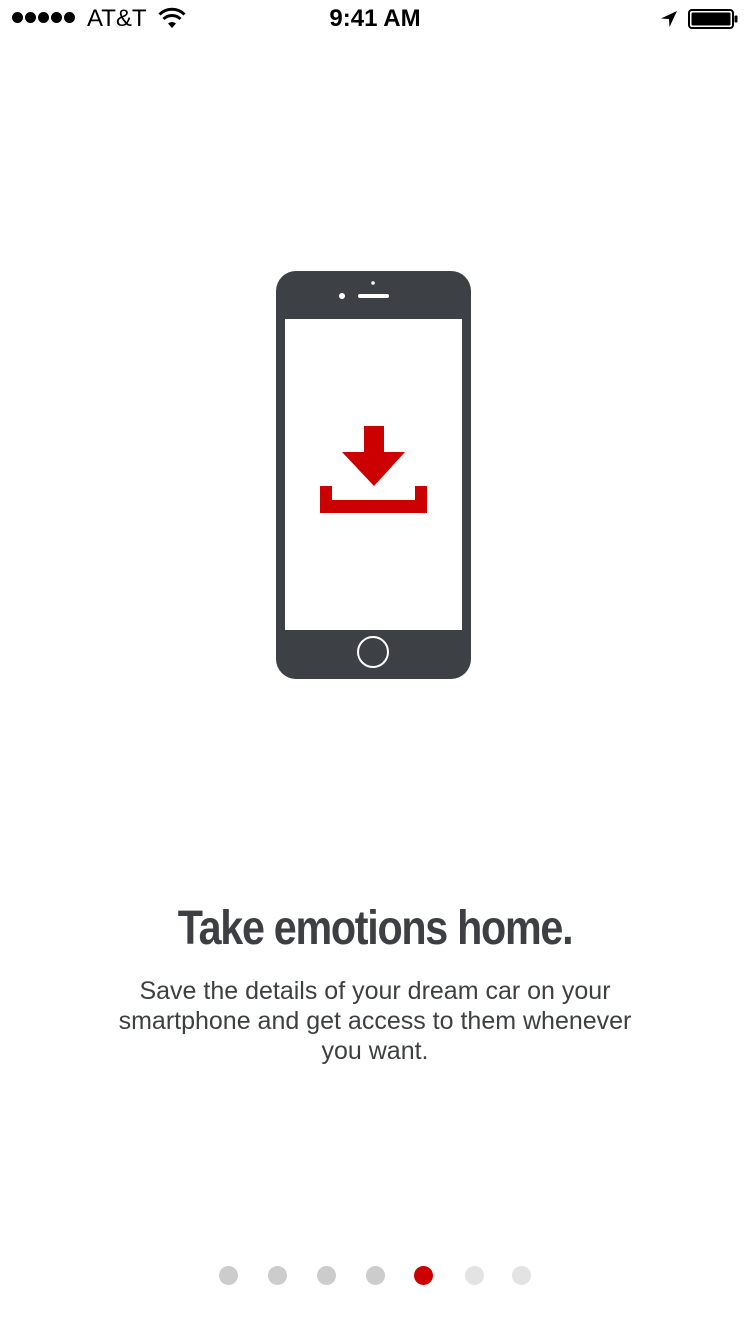 Image resolution: width=750 pixels, height=1334 pixels. What do you see at coordinates (423, 1275) in the screenshot?
I see `page-dot-active` at bounding box center [423, 1275].